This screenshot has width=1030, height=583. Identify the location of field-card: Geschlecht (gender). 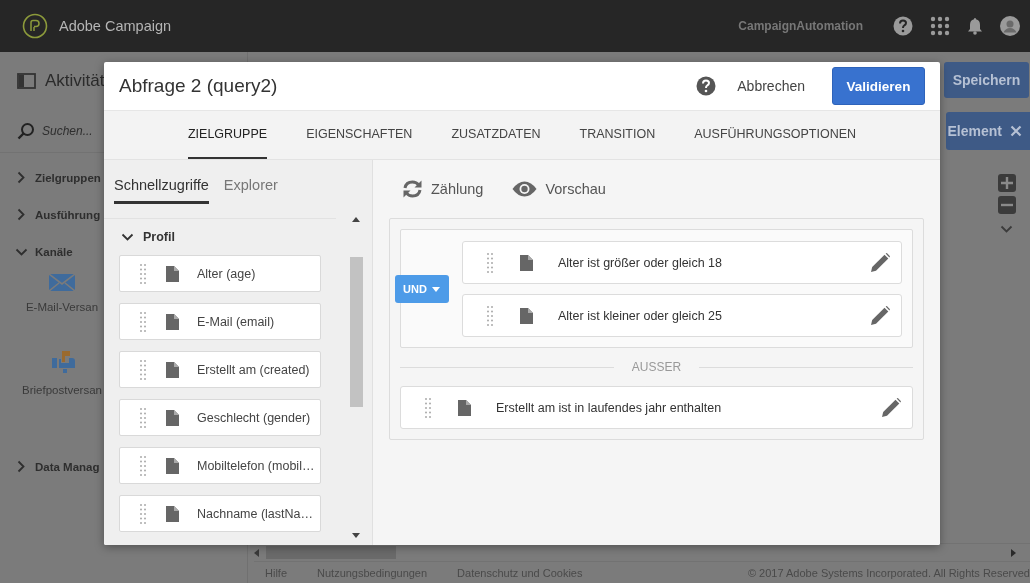
(220, 417).